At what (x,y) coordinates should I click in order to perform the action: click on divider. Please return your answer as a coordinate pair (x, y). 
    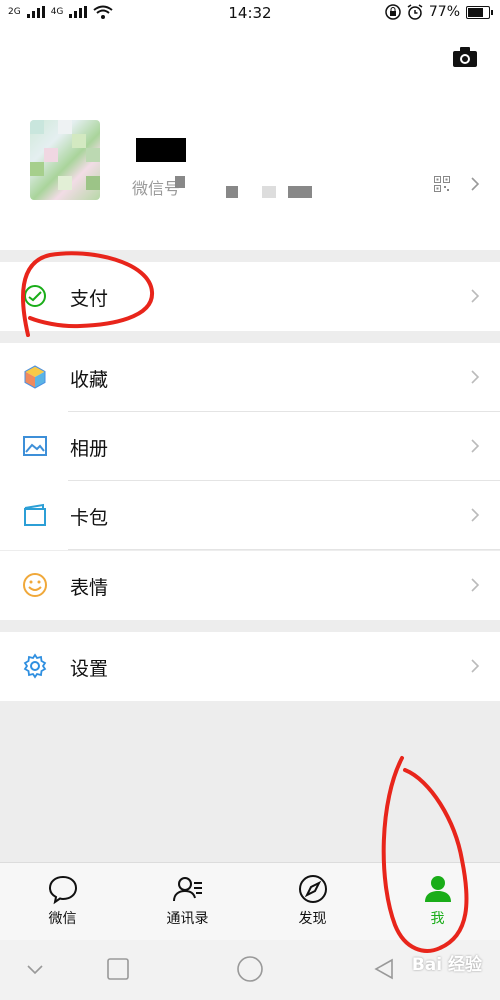
    Looking at the image, I should click on (284, 549).